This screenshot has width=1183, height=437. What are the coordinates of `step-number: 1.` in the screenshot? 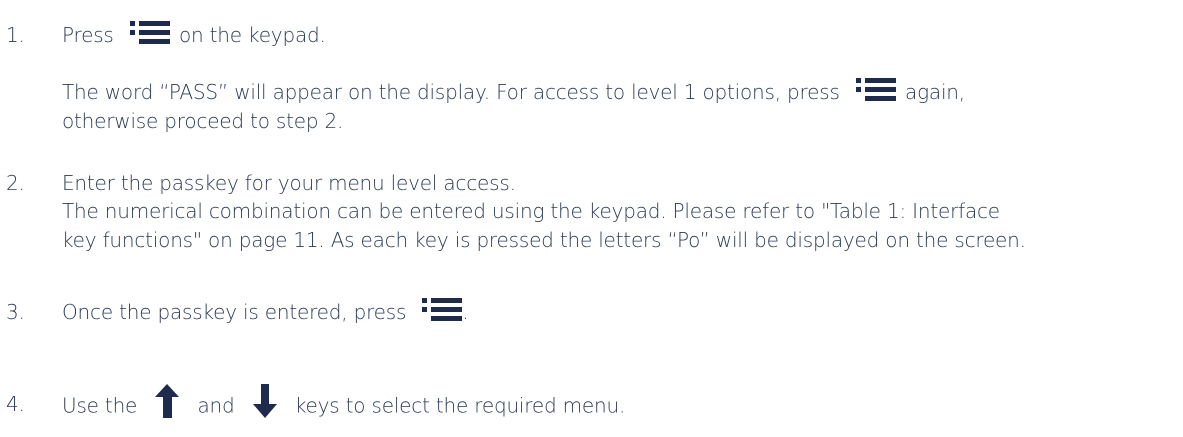 It's located at (15, 35).